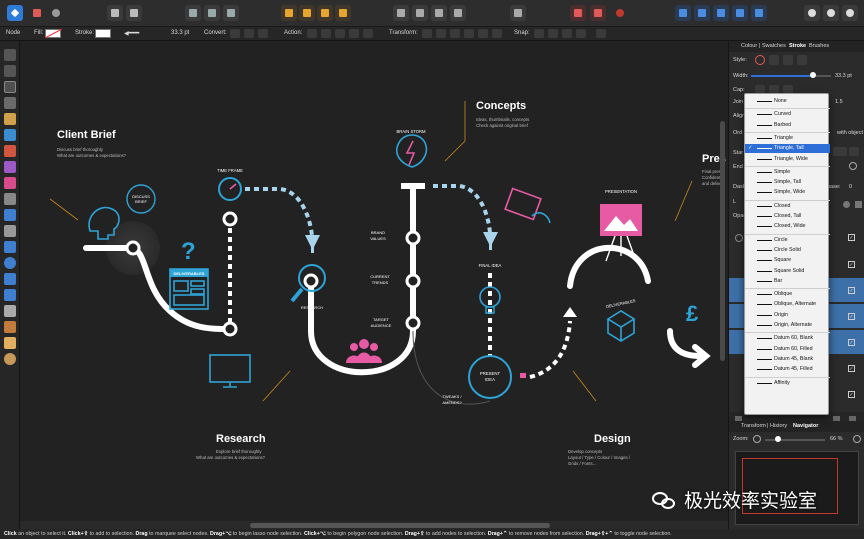 The width and height of the screenshot is (864, 539). Describe the element at coordinates (787, 192) in the screenshot. I see `arrowhead-option-simple-wide: Simple, Wide` at that location.